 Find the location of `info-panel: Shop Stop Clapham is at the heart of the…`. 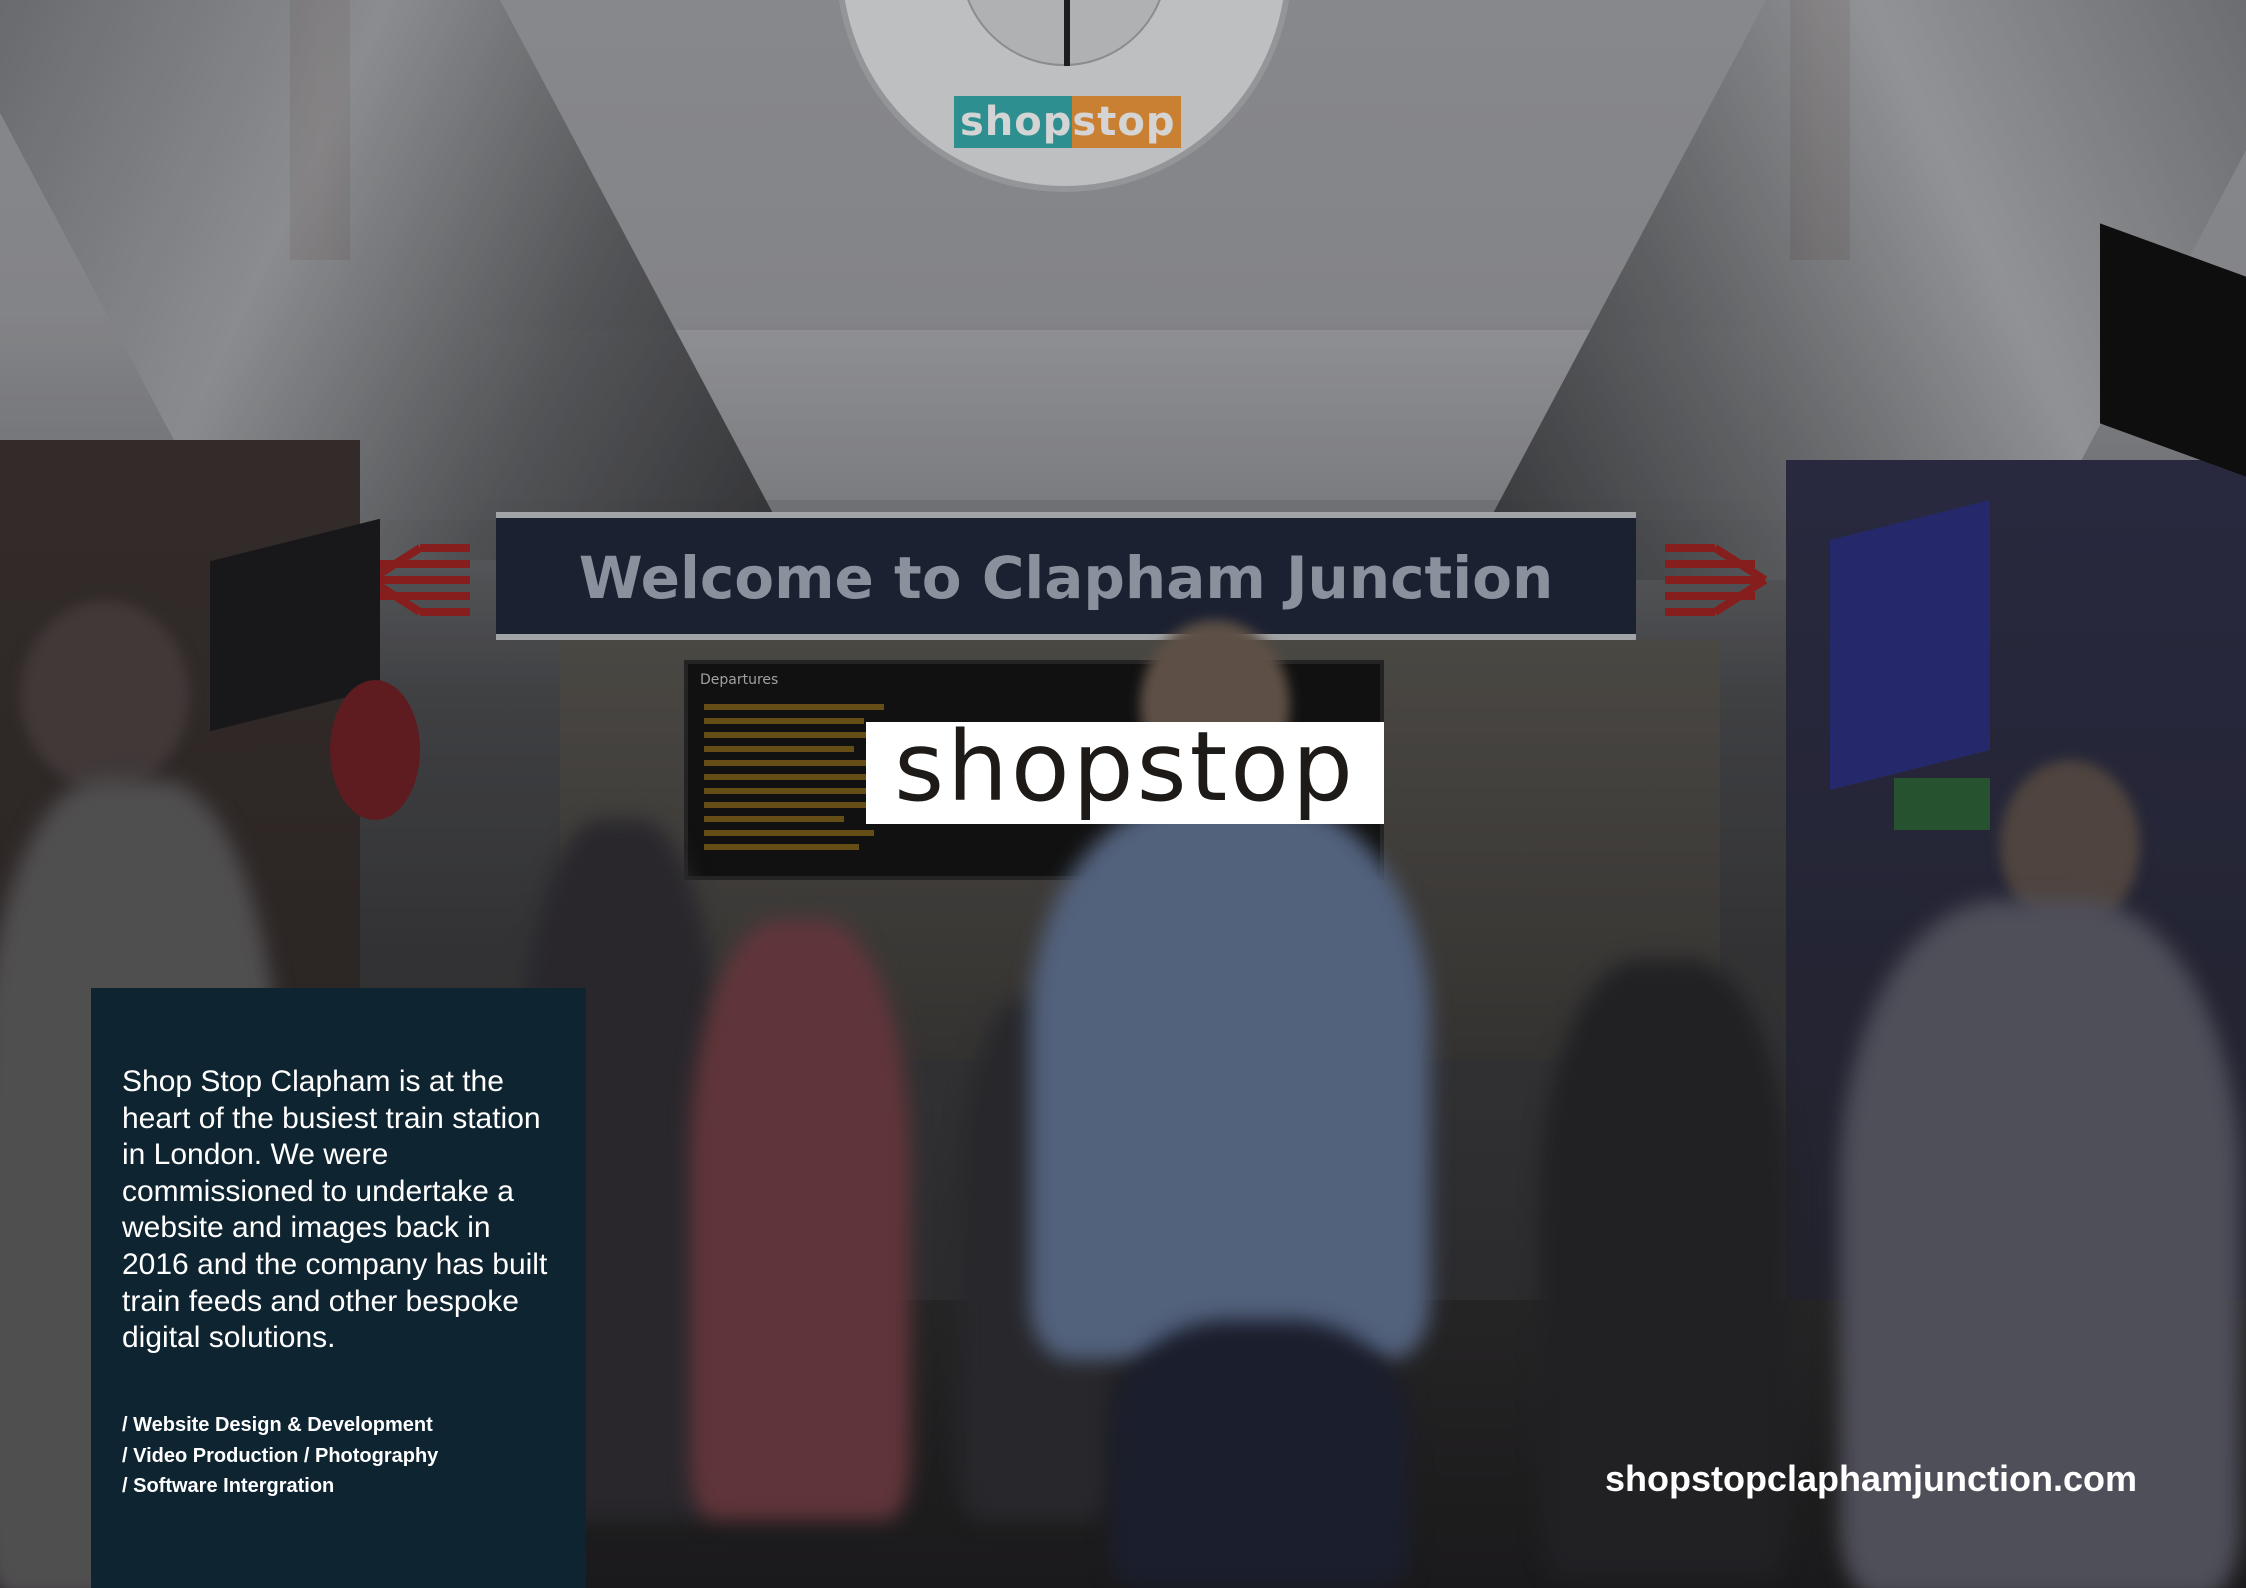

info-panel: Shop Stop Clapham is at the heart of the… is located at coordinates (338, 1288).